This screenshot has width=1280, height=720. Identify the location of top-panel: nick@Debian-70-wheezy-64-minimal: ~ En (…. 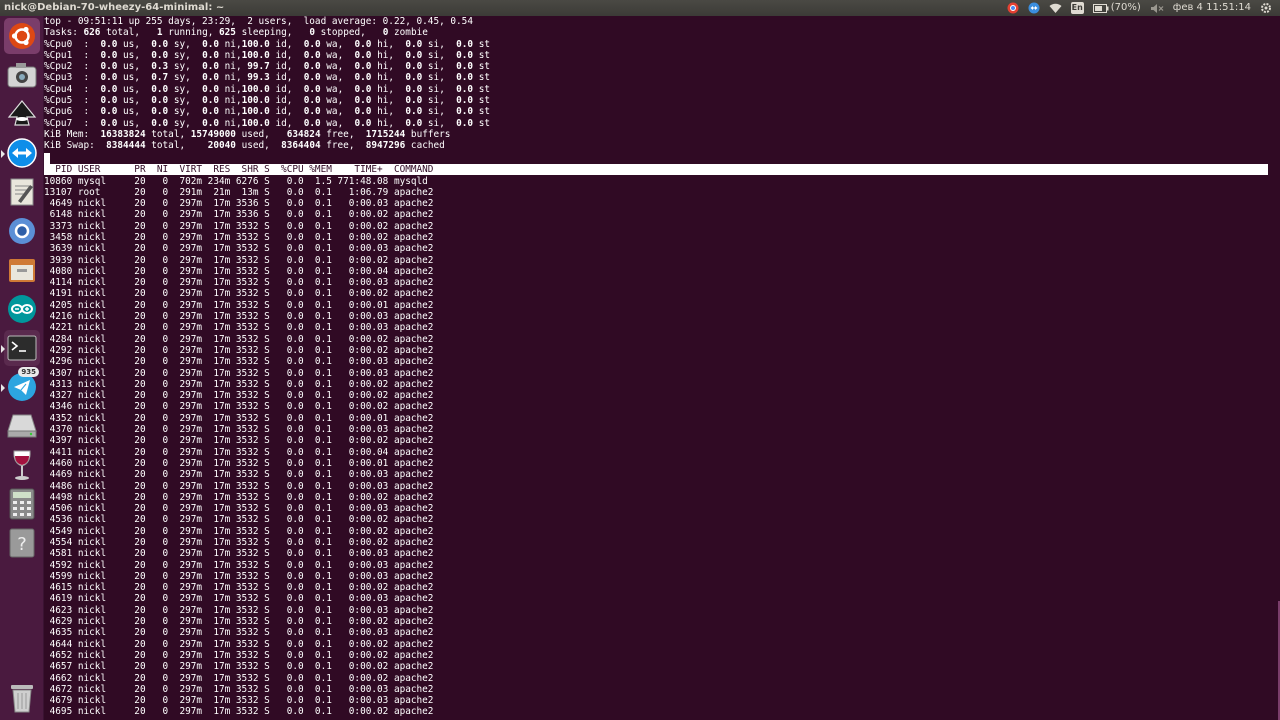
(640, 8).